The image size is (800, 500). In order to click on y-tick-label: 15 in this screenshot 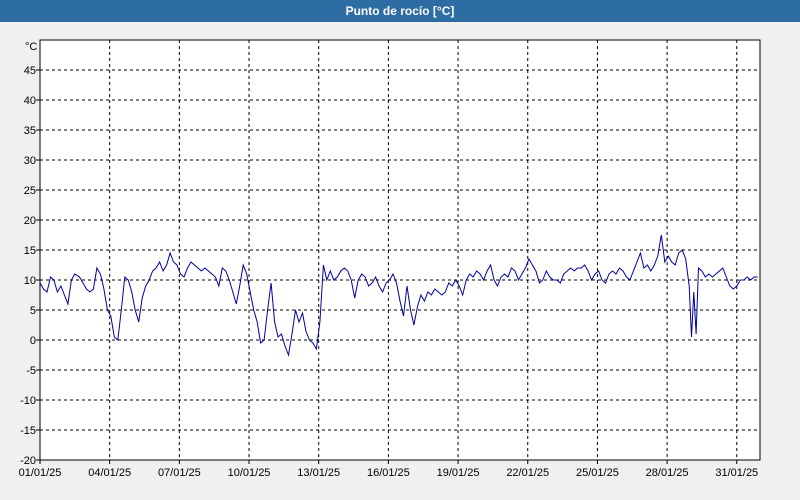, I will do `click(30, 251)`.